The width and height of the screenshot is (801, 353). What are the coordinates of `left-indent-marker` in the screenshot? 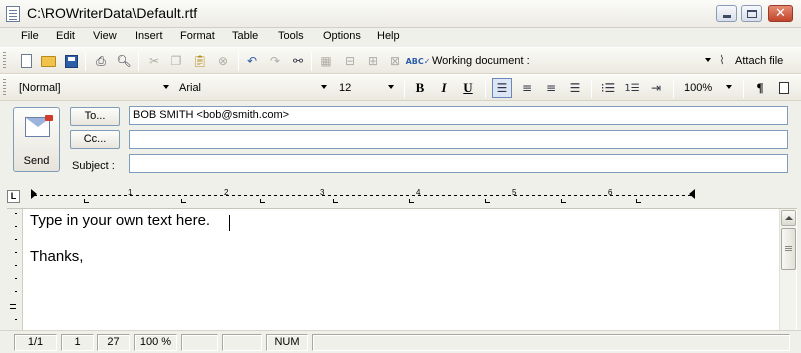 It's located at (34, 194).